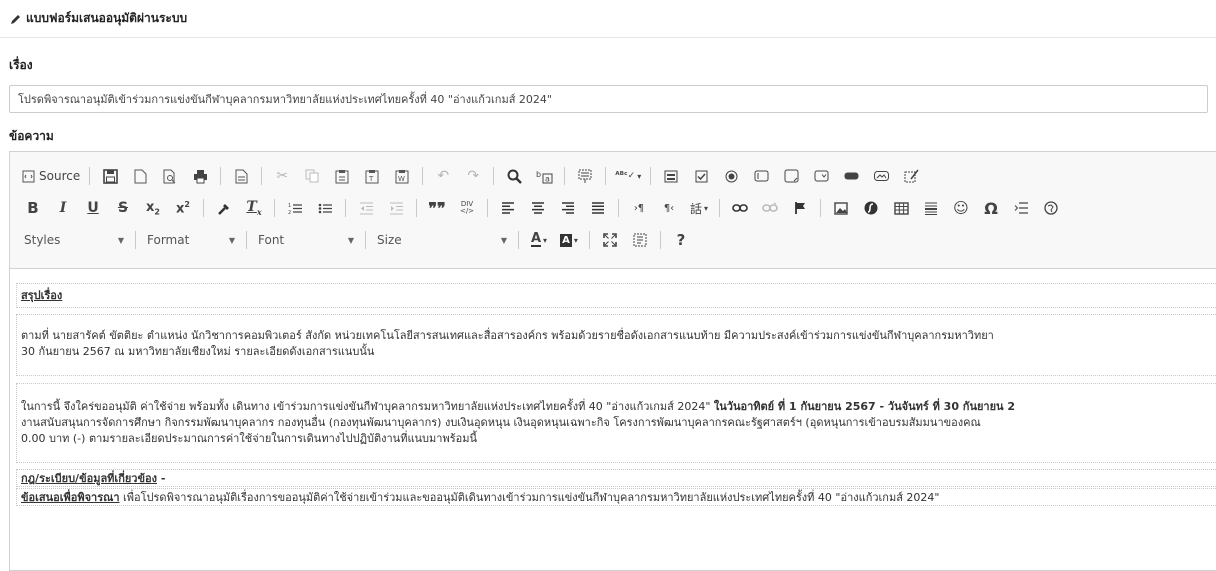 This screenshot has width=1216, height=571. Describe the element at coordinates (538, 208) in the screenshot. I see `align-center-button` at that location.